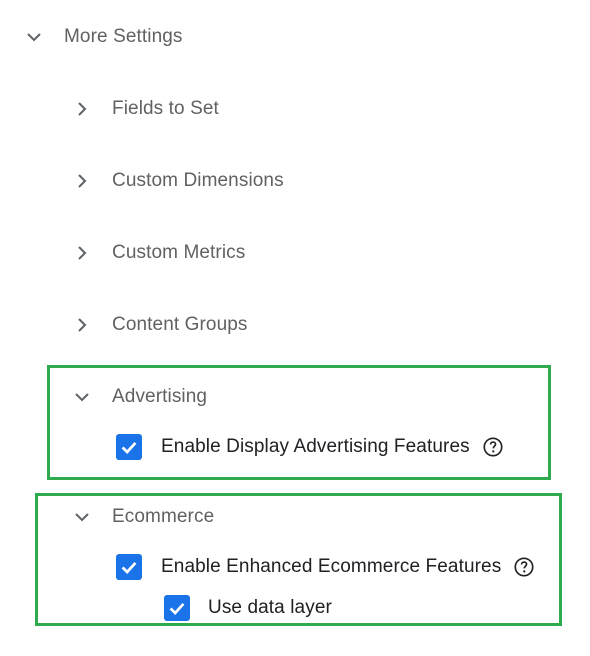  I want to click on use-data-layer-checkbox, so click(177, 608).